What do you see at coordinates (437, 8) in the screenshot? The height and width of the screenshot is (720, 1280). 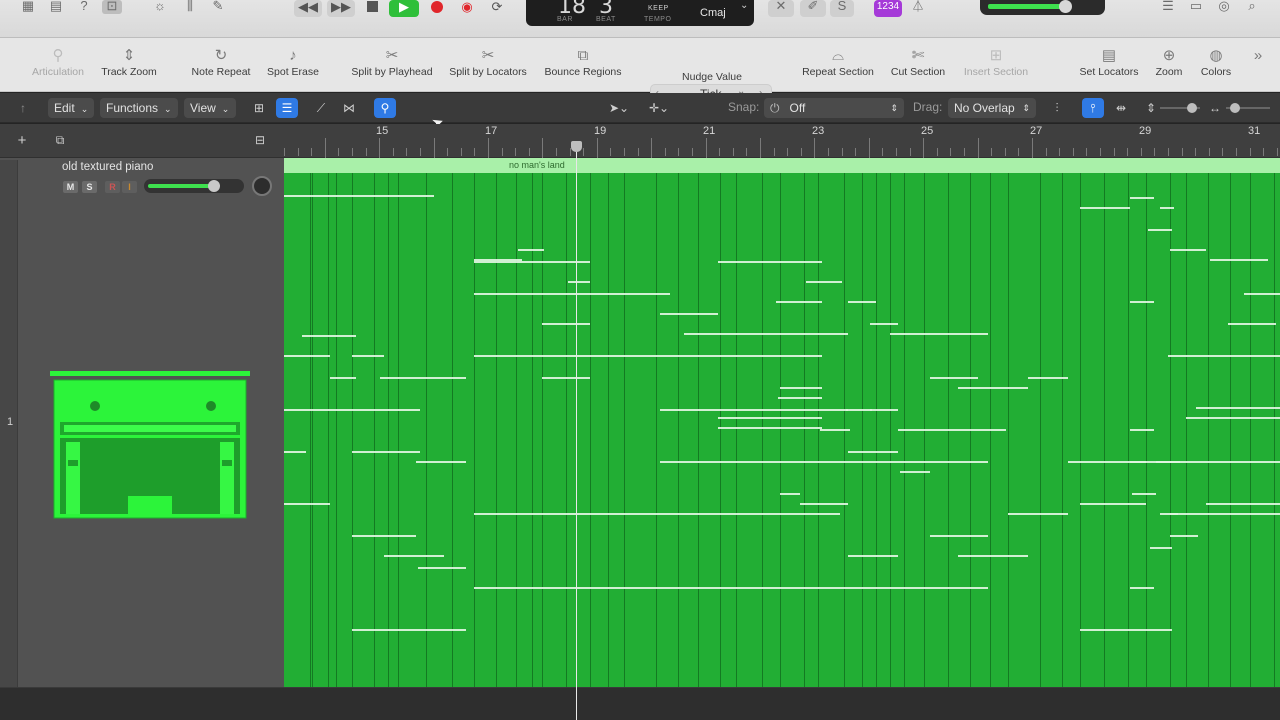 I see `record-button` at bounding box center [437, 8].